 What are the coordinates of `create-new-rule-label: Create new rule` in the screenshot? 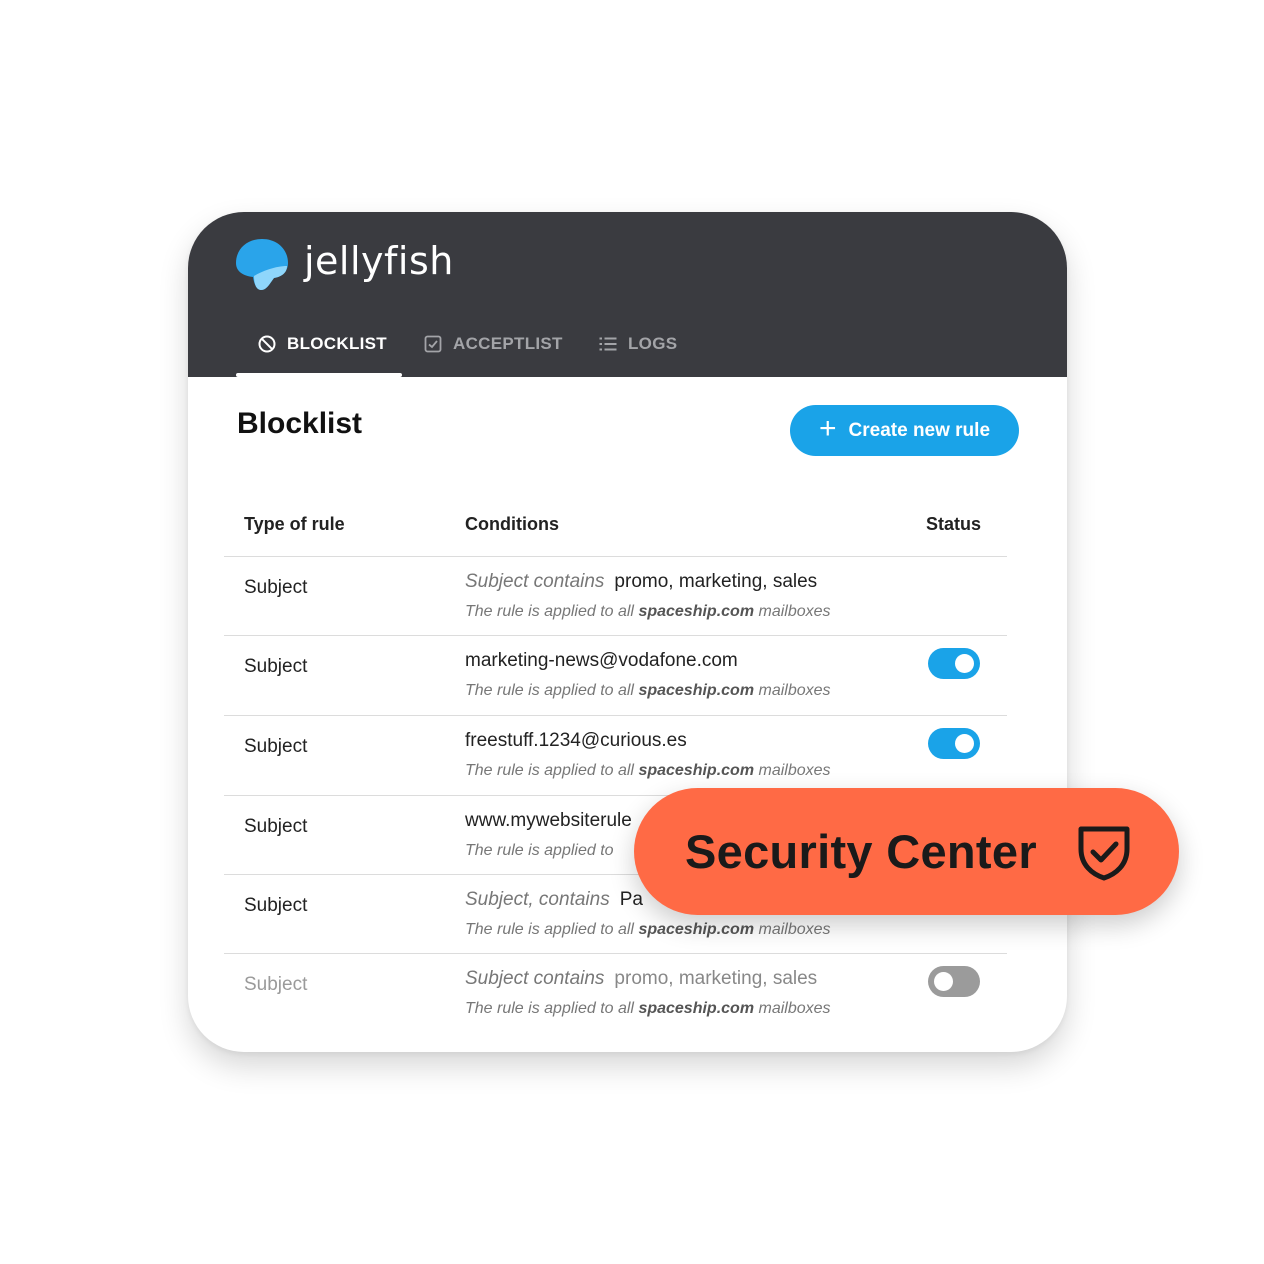 It's located at (919, 430).